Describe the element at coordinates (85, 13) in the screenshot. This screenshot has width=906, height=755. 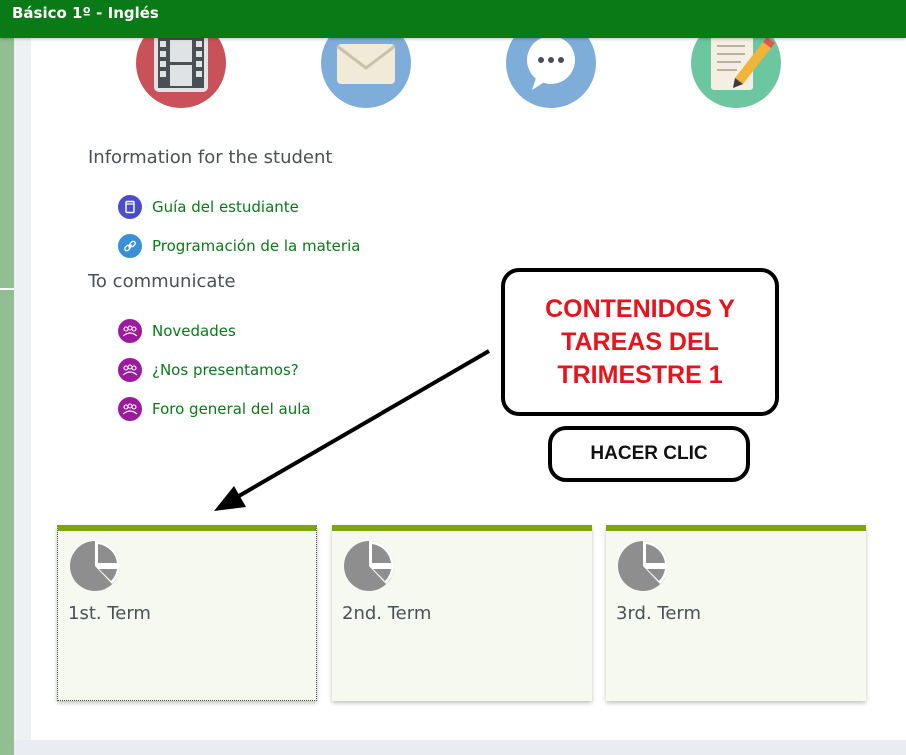
I see `course-title: Básico 1º - Inglés` at that location.